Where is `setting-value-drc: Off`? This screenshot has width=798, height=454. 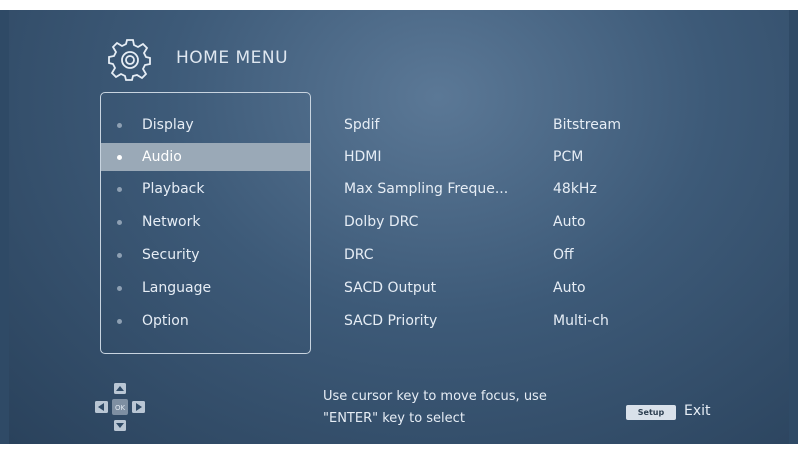 setting-value-drc: Off is located at coordinates (563, 255).